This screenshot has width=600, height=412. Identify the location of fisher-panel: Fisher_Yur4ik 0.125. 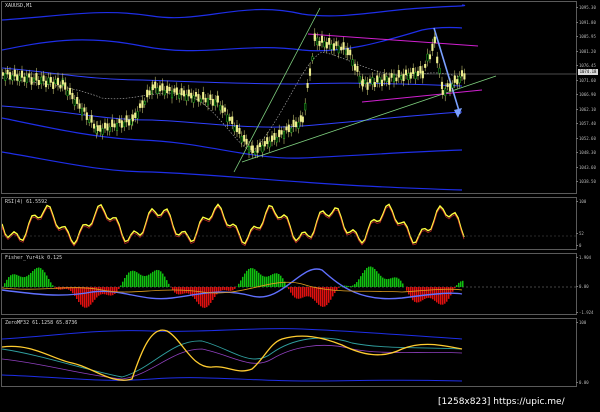
(289, 284).